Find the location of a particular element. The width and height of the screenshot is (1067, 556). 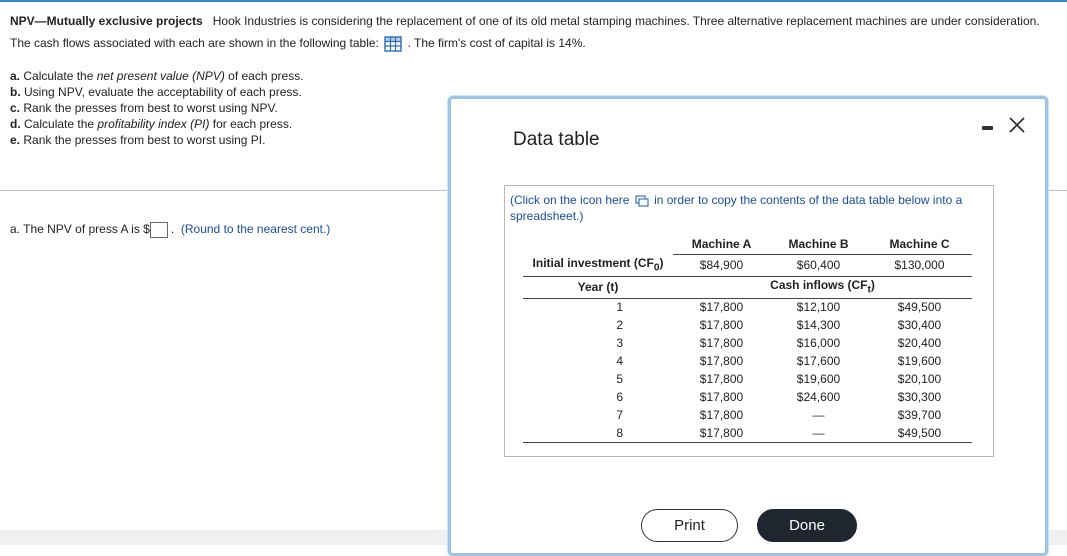

rounding-note: (Round to the nearest cent.) is located at coordinates (255, 229).